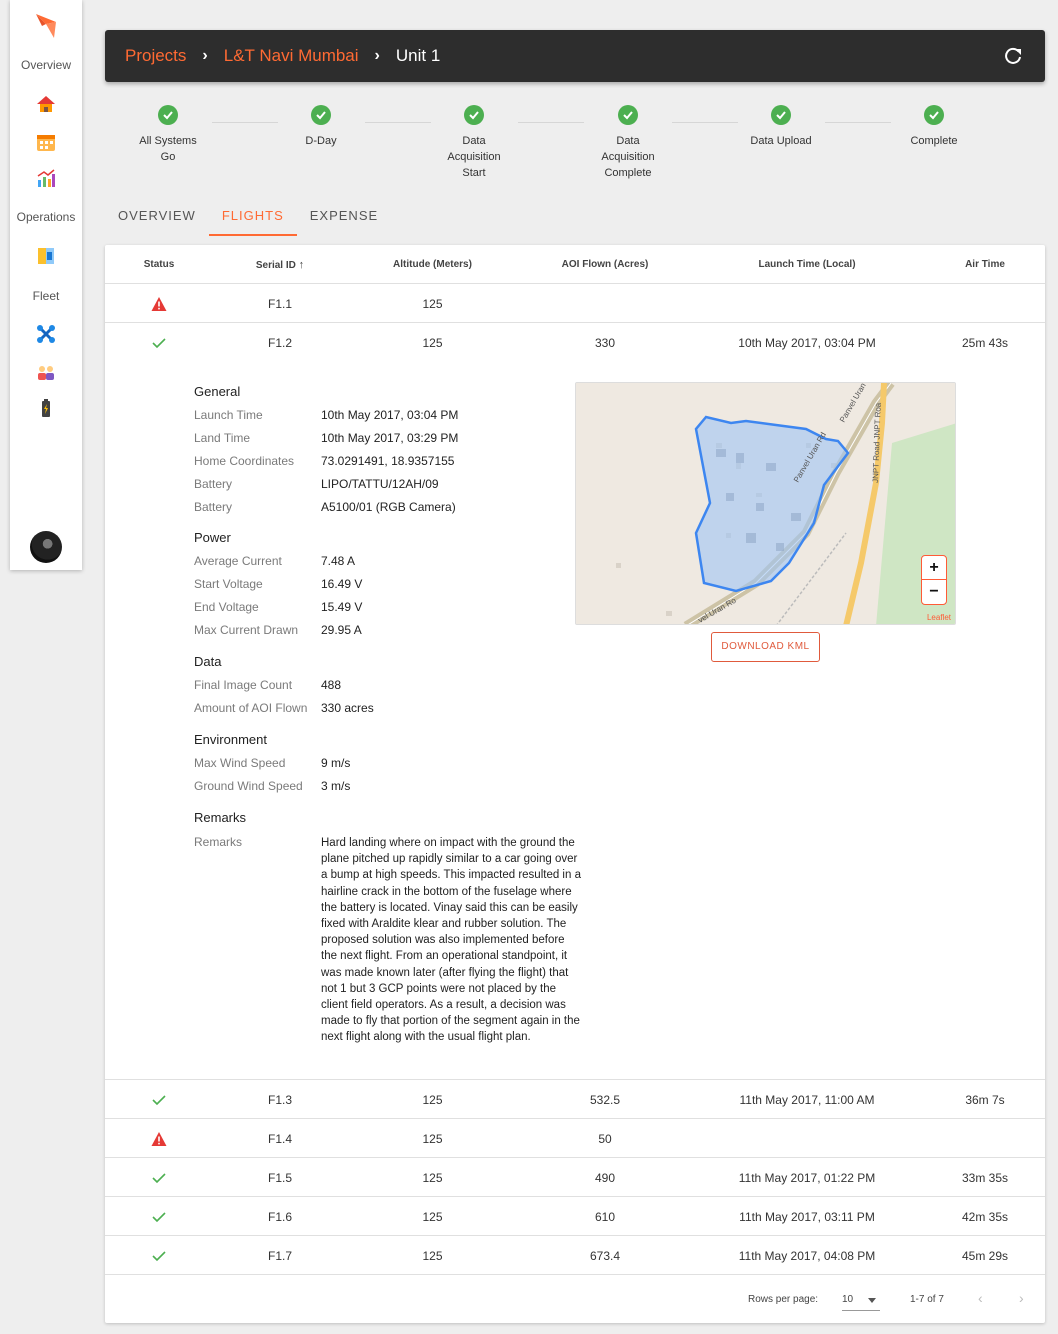 The width and height of the screenshot is (1058, 1334). I want to click on step-label: Complete, so click(934, 141).